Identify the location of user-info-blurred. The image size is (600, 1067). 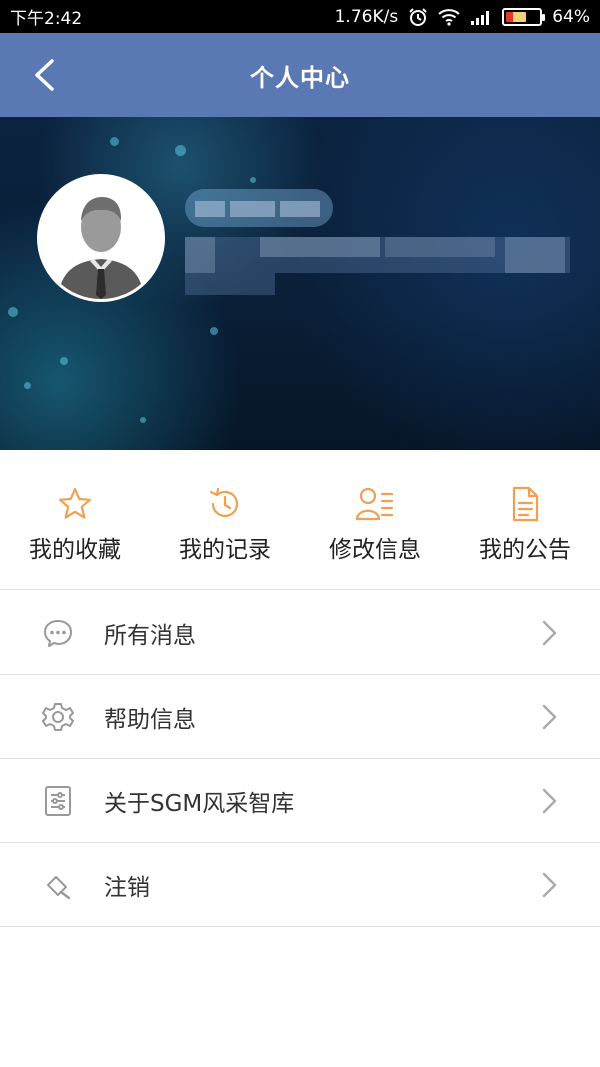
(377, 255).